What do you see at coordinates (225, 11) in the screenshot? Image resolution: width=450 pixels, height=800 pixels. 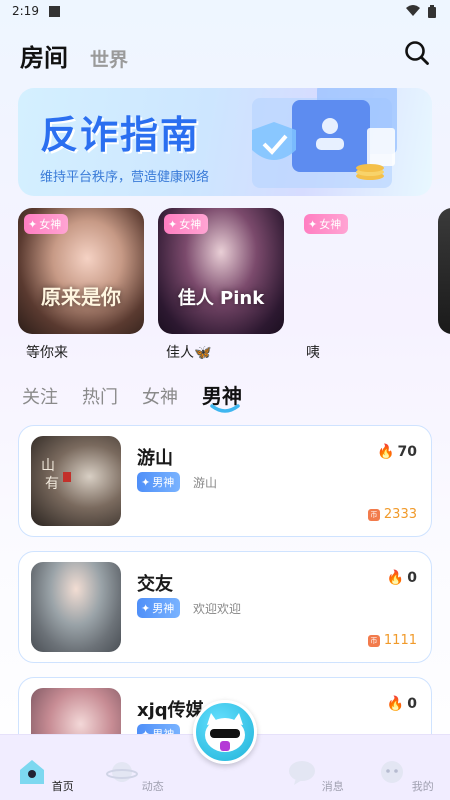 I see `status-bar: 2:19` at bounding box center [225, 11].